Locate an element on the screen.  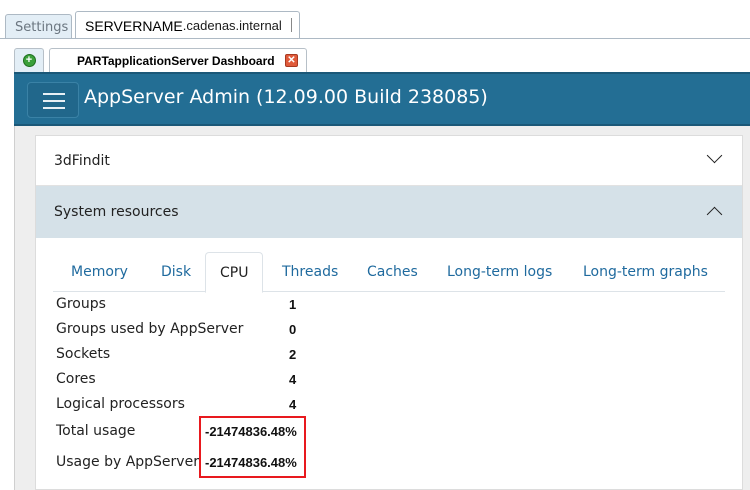
page-title: AppServer Admin (12.09.00 Build 238085) is located at coordinates (286, 97).